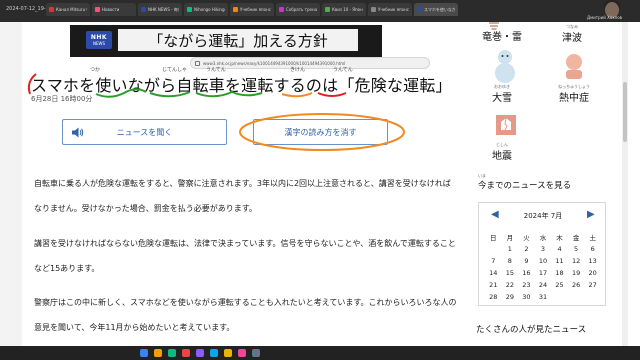 The width and height of the screenshot is (640, 360). Describe the element at coordinates (526, 285) in the screenshot. I see `calendar-day: 23` at that location.